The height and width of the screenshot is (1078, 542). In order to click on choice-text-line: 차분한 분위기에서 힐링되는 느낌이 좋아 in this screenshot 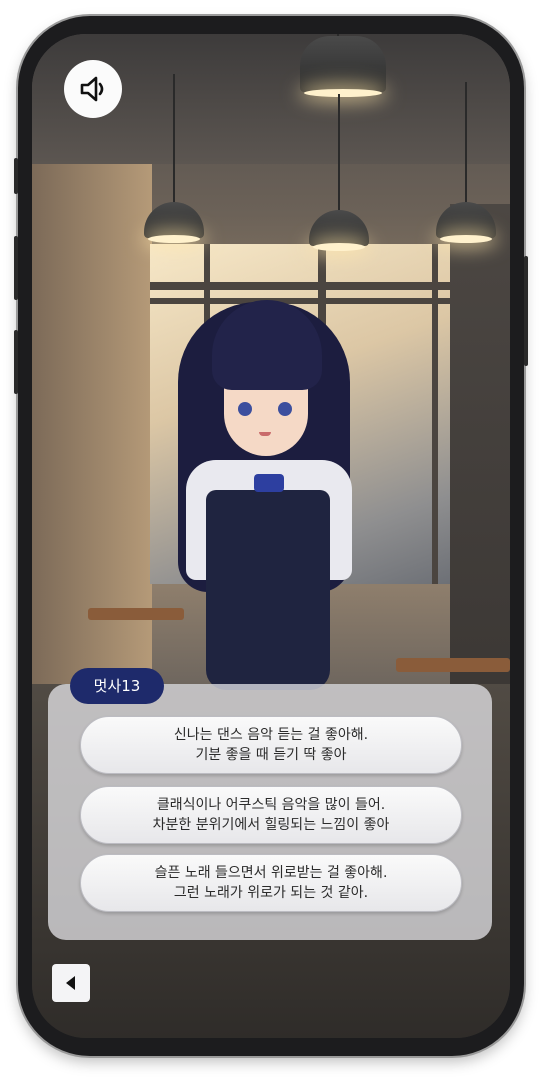, I will do `click(271, 825)`.